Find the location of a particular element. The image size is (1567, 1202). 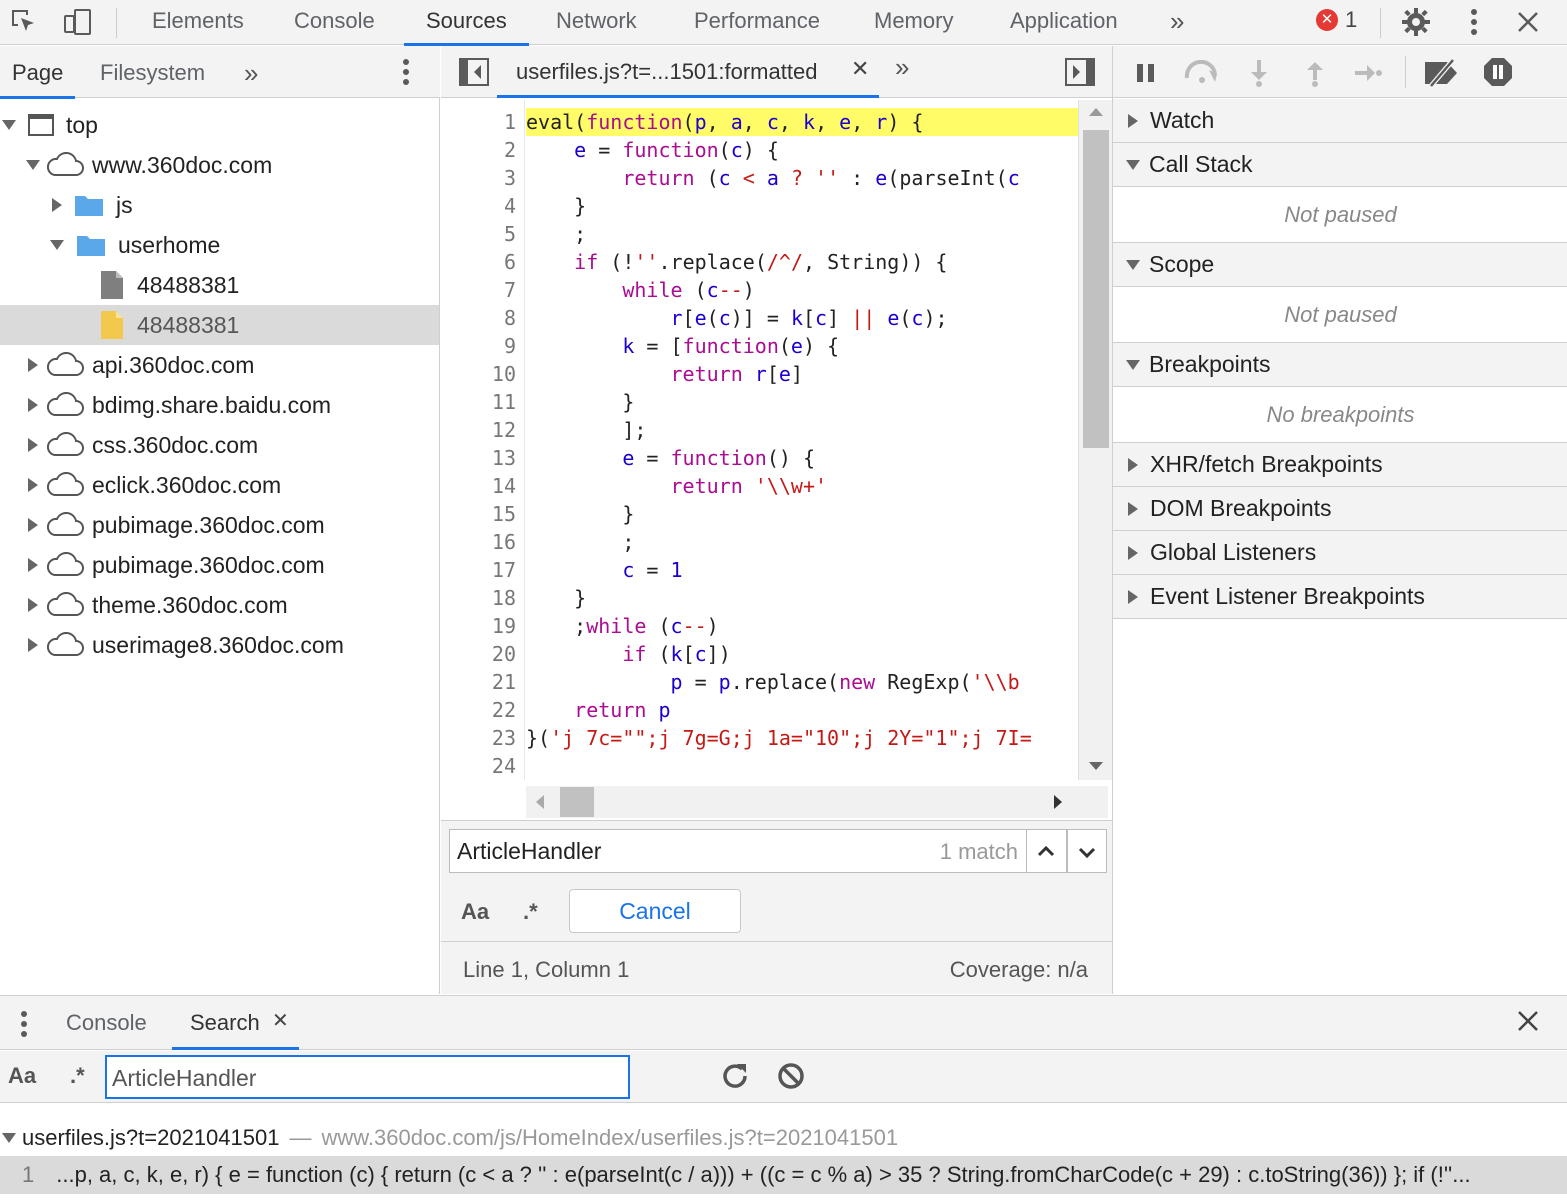

code-line: if (k[c]) is located at coordinates (628, 654).